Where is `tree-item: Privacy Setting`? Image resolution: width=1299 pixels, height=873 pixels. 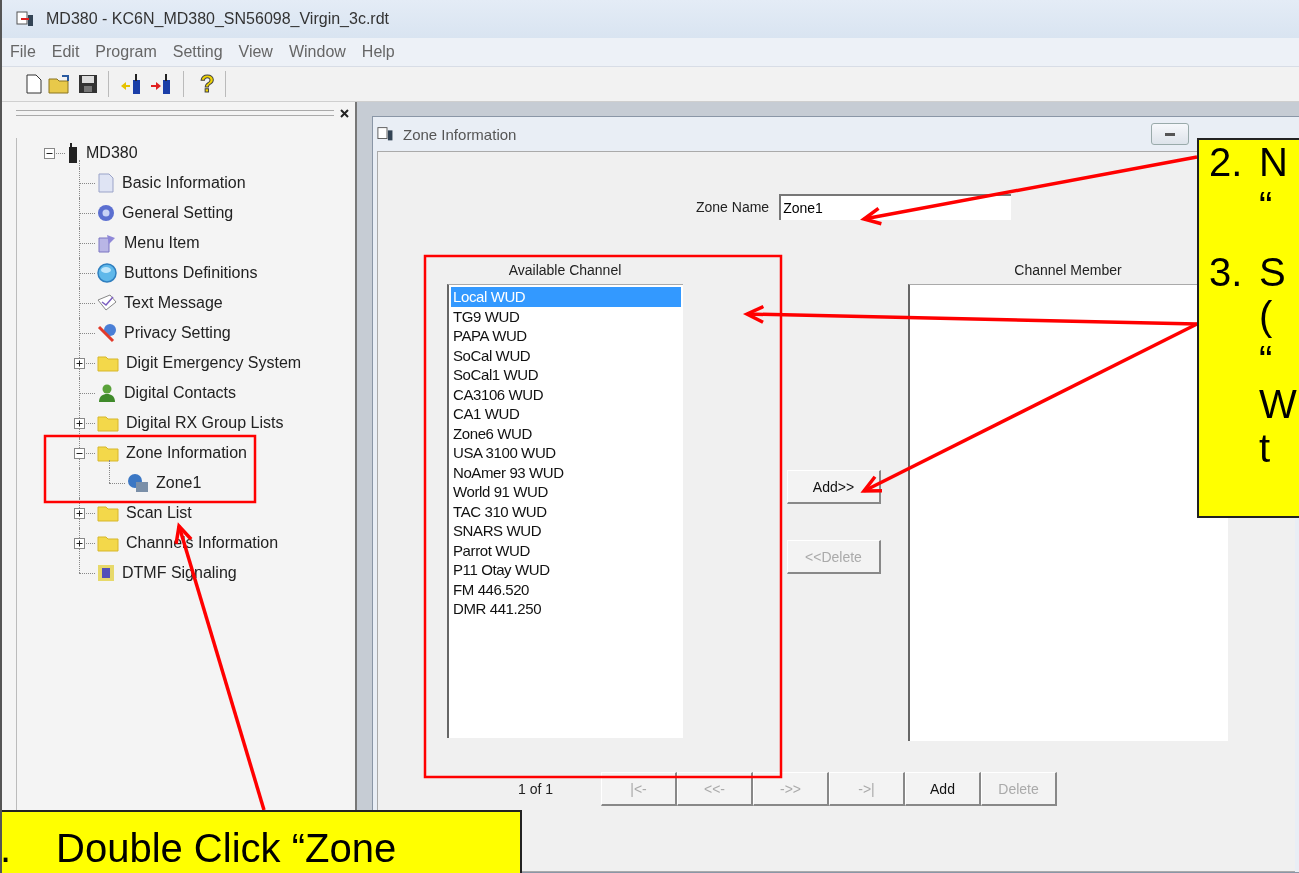 tree-item: Privacy Setting is located at coordinates (177, 333).